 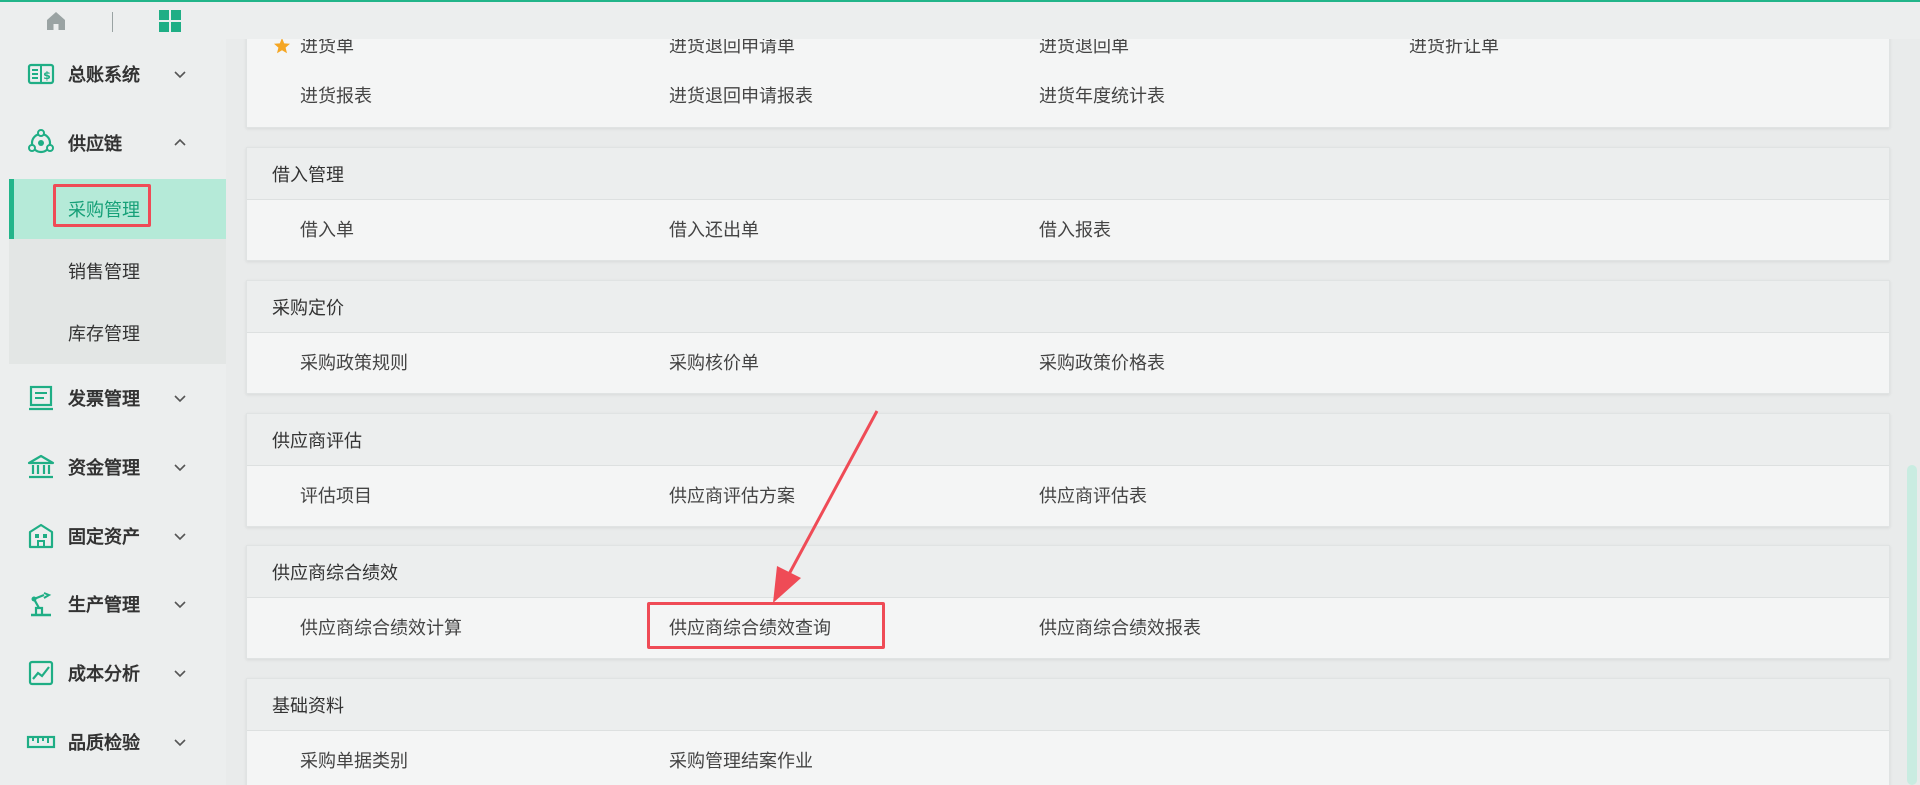 What do you see at coordinates (282, 47) in the screenshot?
I see `star-icon` at bounding box center [282, 47].